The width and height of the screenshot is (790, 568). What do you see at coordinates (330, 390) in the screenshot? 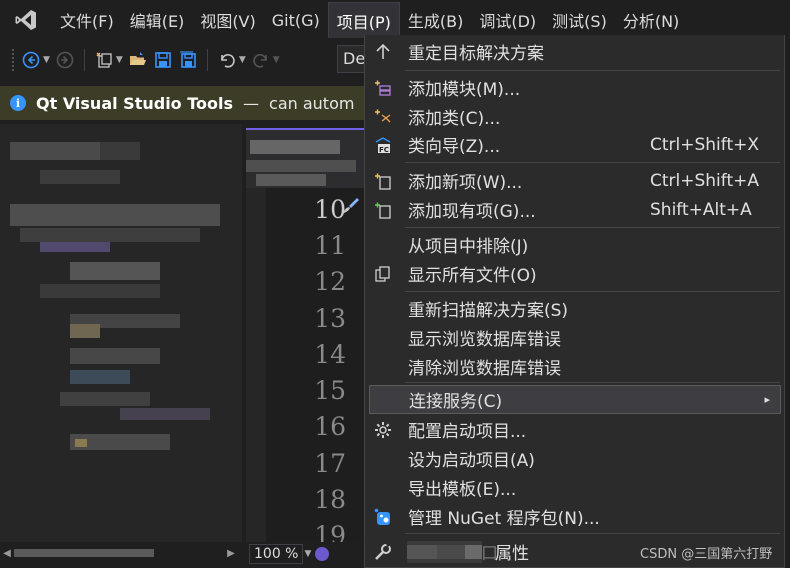
I see `line-number: 15` at bounding box center [330, 390].